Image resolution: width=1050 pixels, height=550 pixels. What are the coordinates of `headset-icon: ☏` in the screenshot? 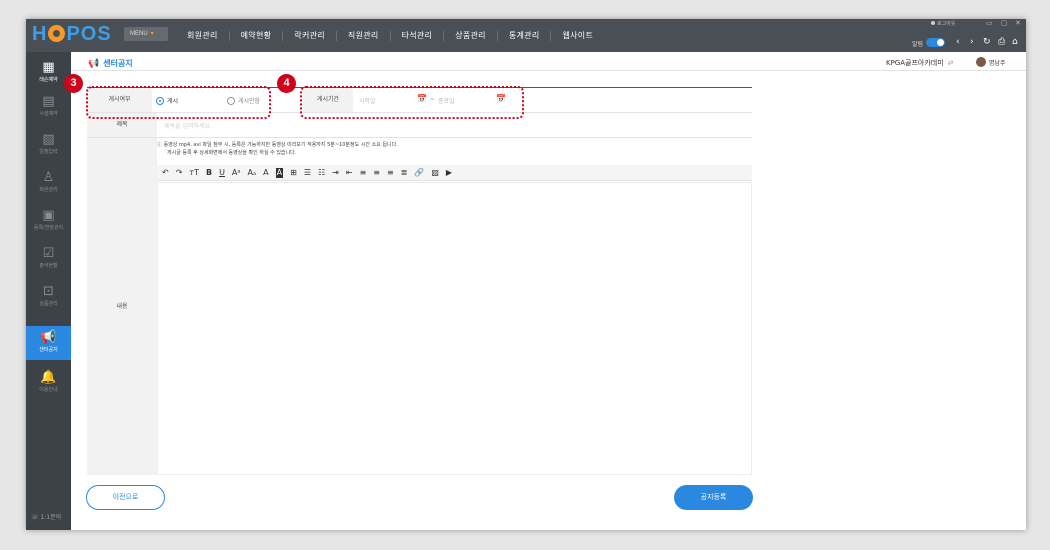 It's located at (36, 517).